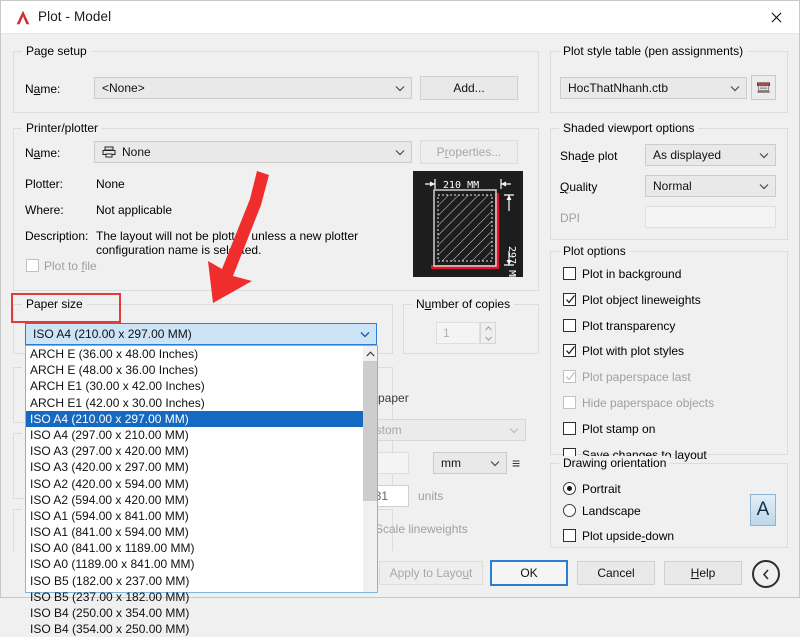  What do you see at coordinates (75, 16) in the screenshot?
I see `window-title: Plot - Model` at bounding box center [75, 16].